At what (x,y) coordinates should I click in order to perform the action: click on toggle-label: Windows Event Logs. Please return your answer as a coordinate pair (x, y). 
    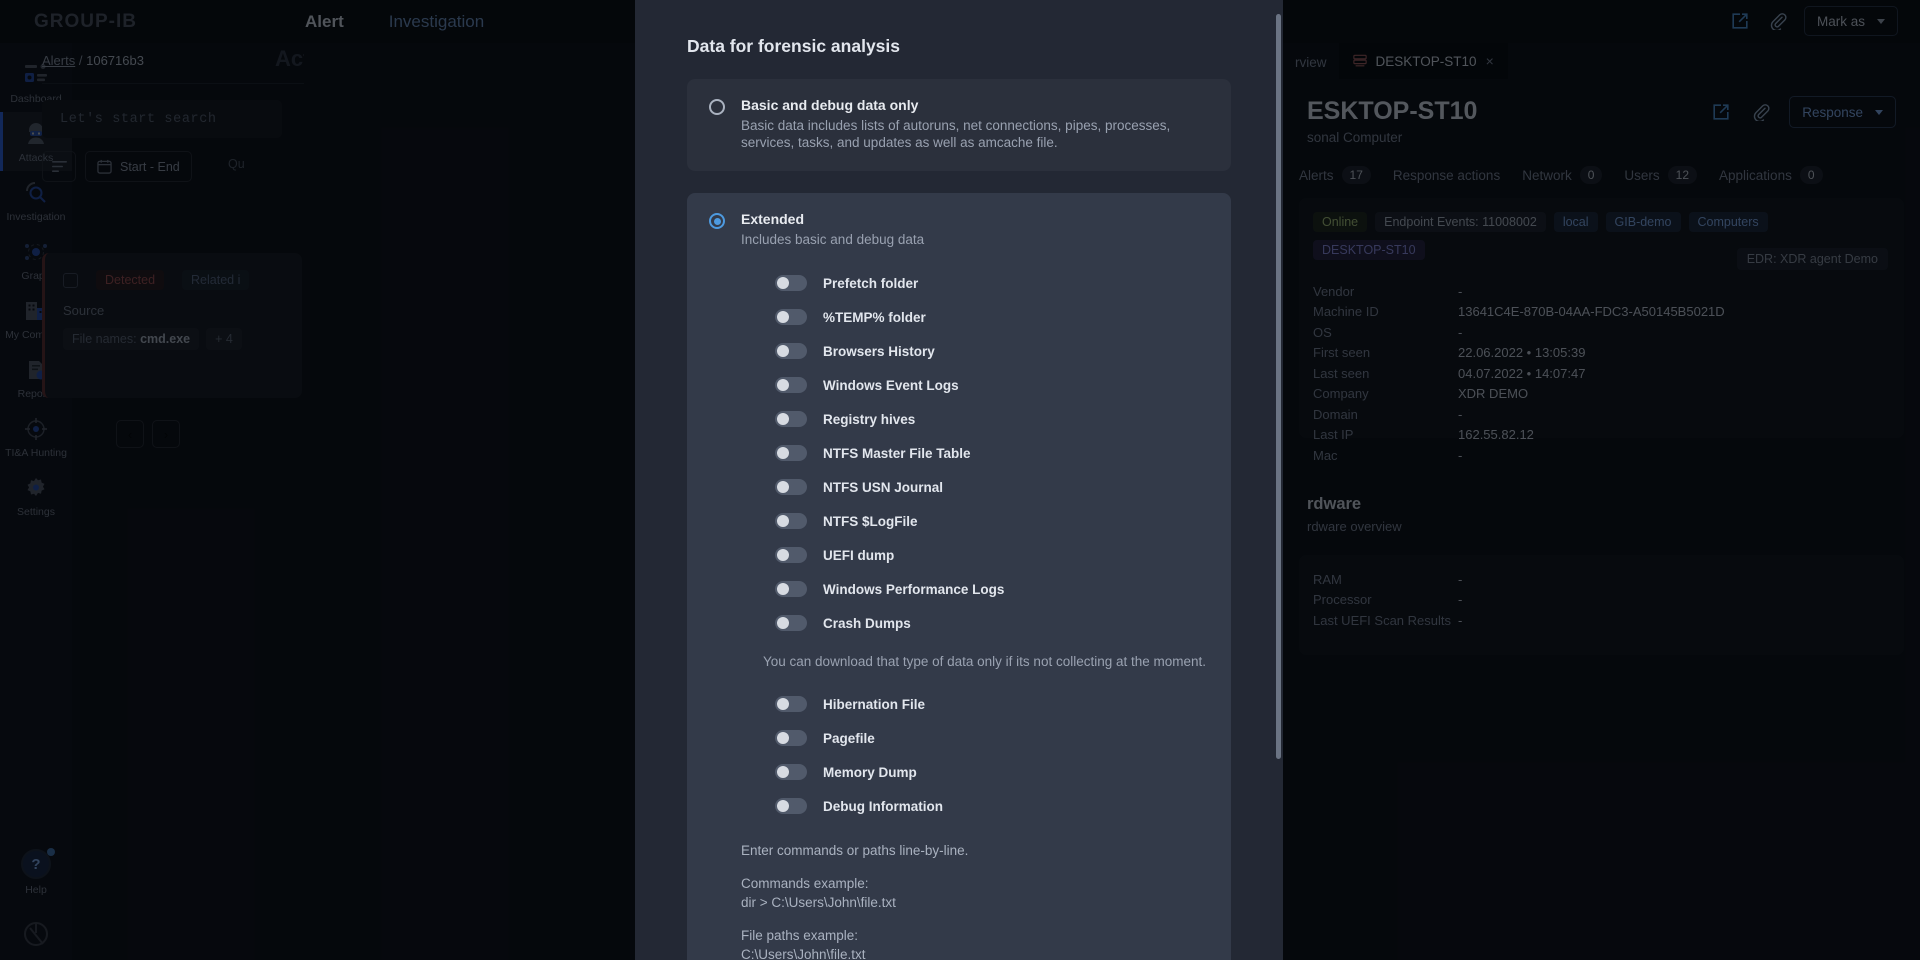
    Looking at the image, I should click on (891, 385).